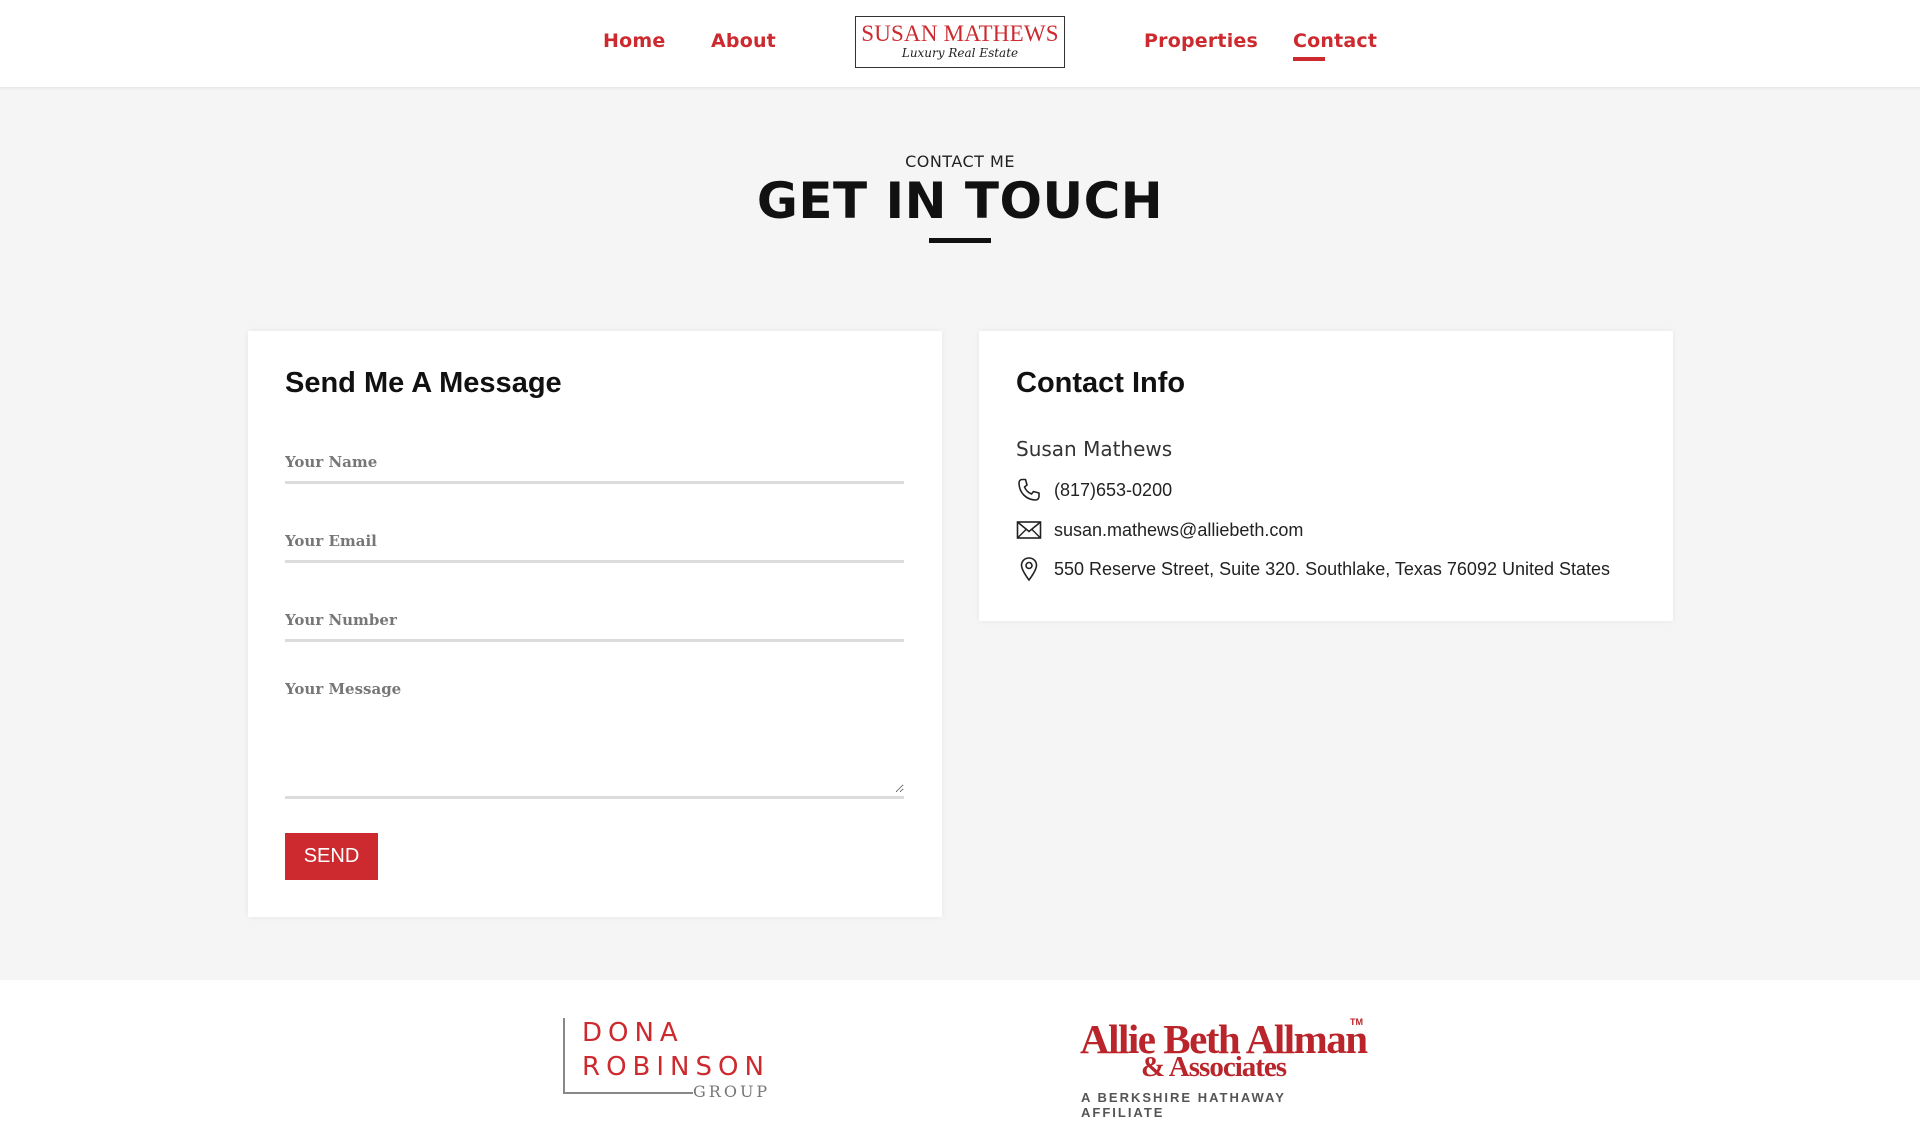  I want to click on email-field-wrapper, so click(594, 542).